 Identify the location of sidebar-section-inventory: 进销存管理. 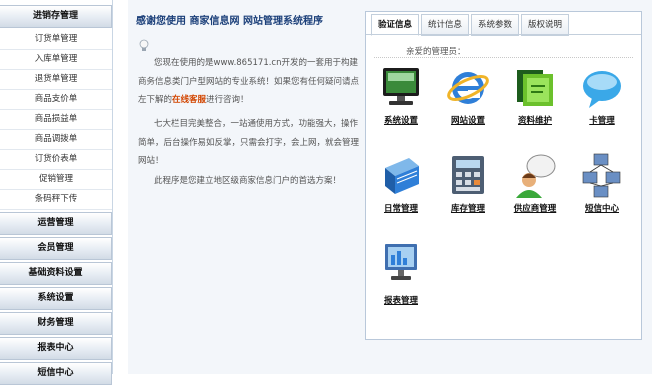
(56, 16).